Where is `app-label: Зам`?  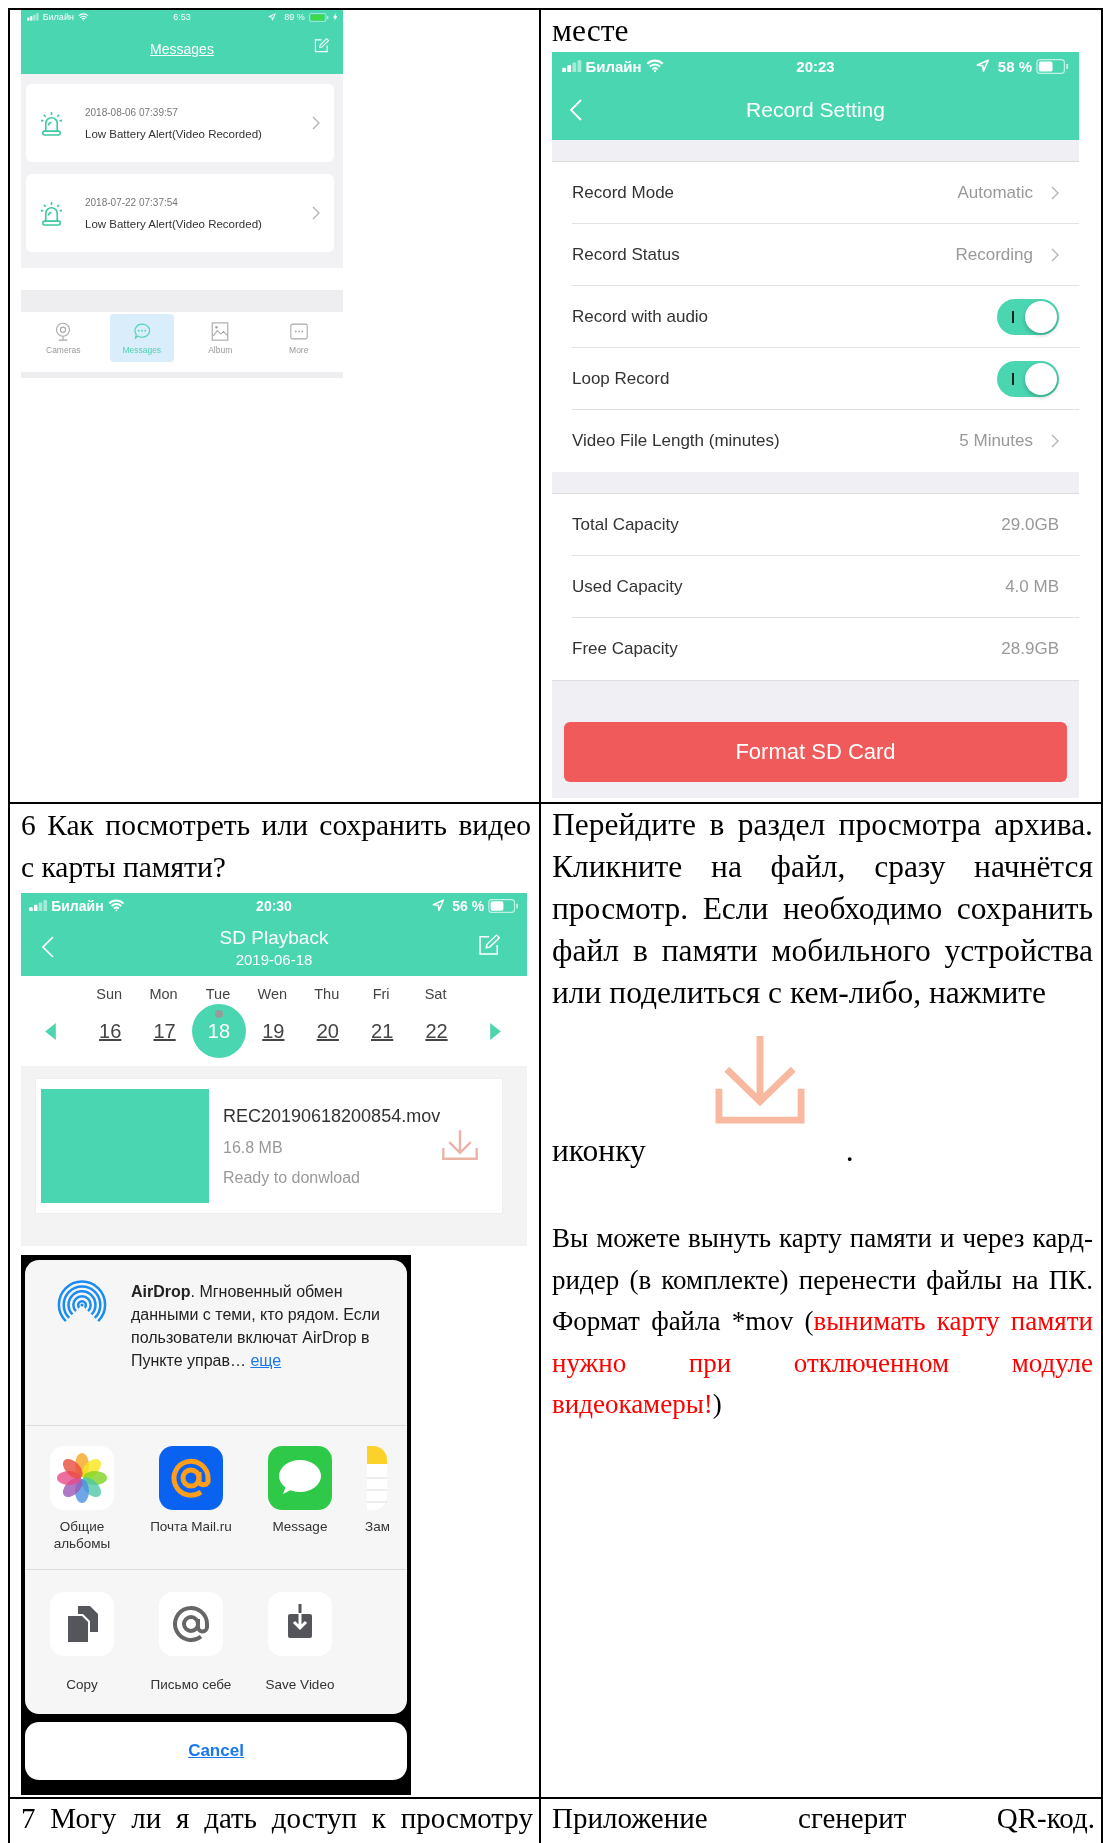
app-label: Зам is located at coordinates (377, 1526).